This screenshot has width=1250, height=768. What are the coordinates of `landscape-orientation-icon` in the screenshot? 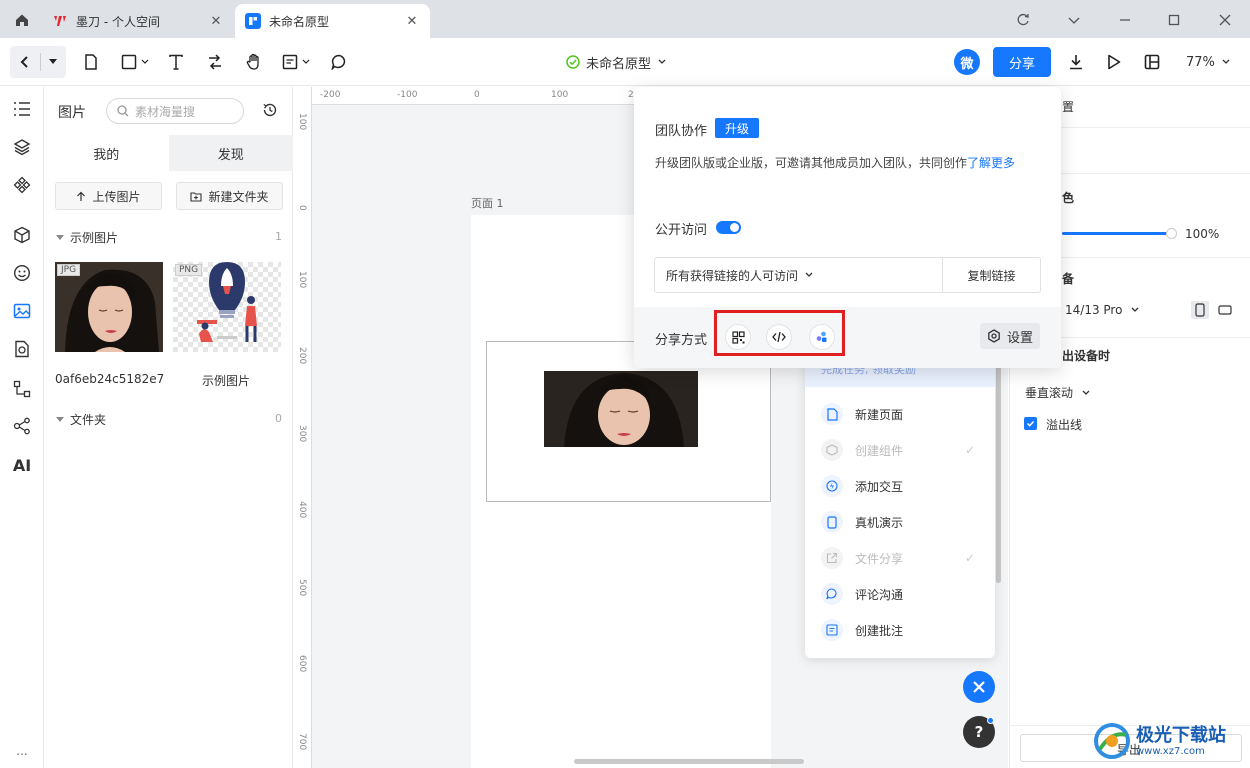 It's located at (1225, 310).